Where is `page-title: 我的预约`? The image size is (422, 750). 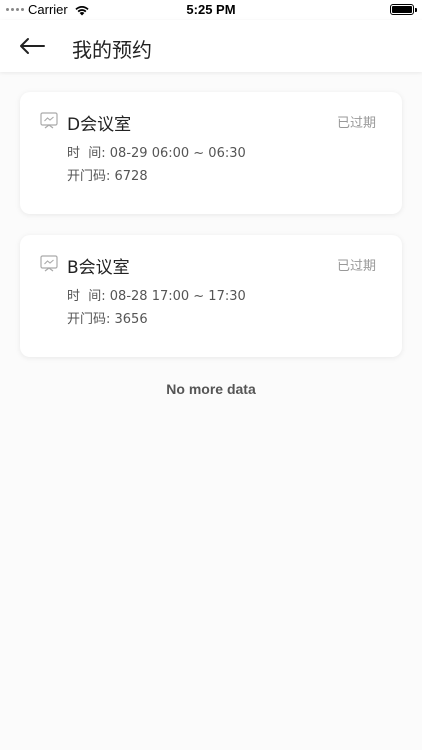
page-title: 我的预约 is located at coordinates (112, 50).